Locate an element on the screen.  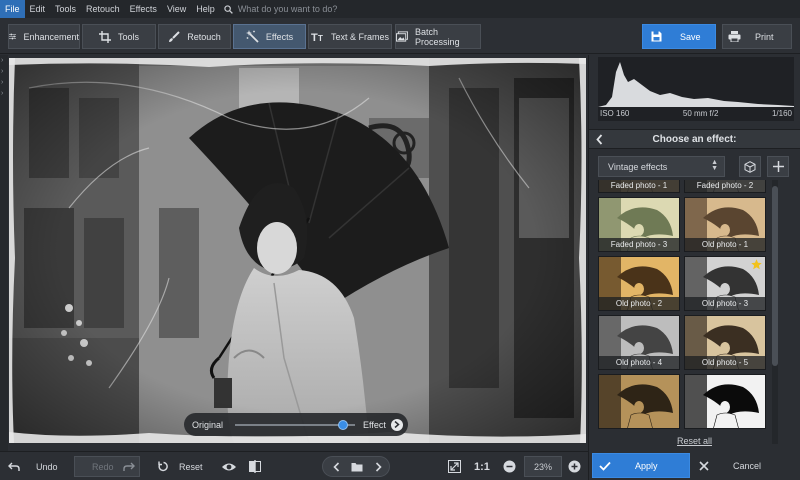
updown-caret-icon: ▲ ▼ is located at coordinates (714, 165).